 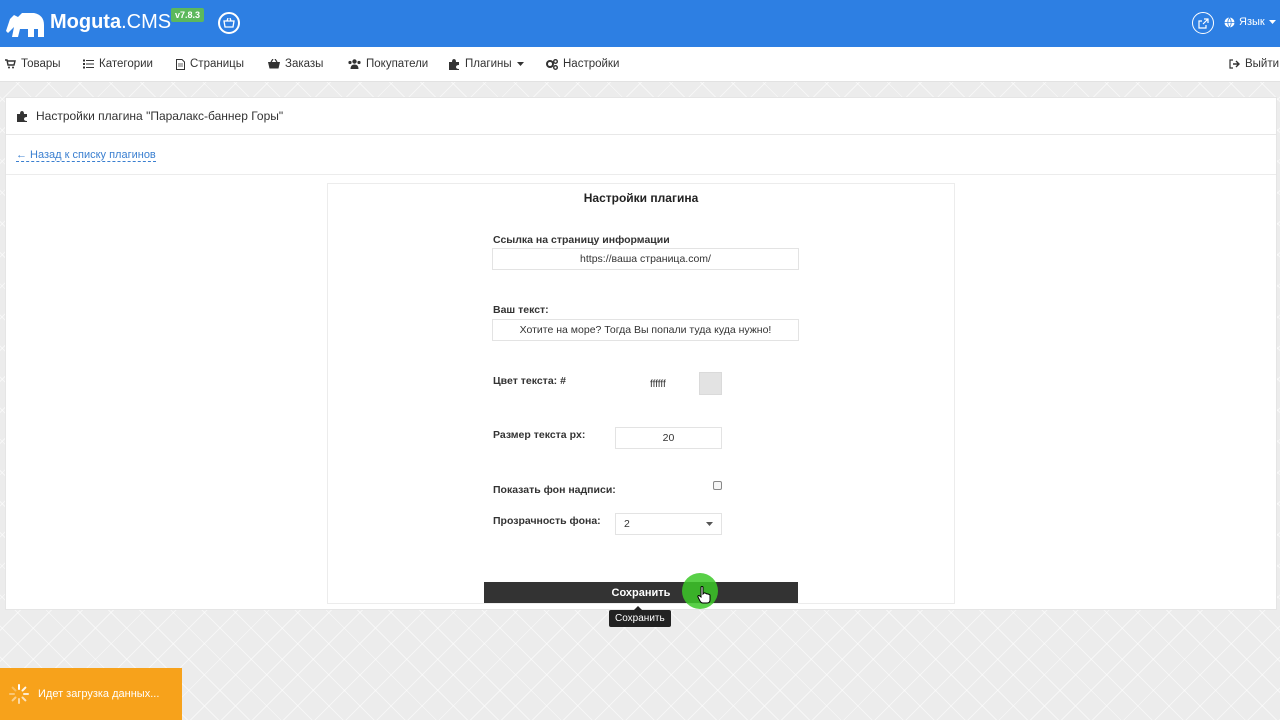 I want to click on nav-item-categories: Категории, so click(x=118, y=64).